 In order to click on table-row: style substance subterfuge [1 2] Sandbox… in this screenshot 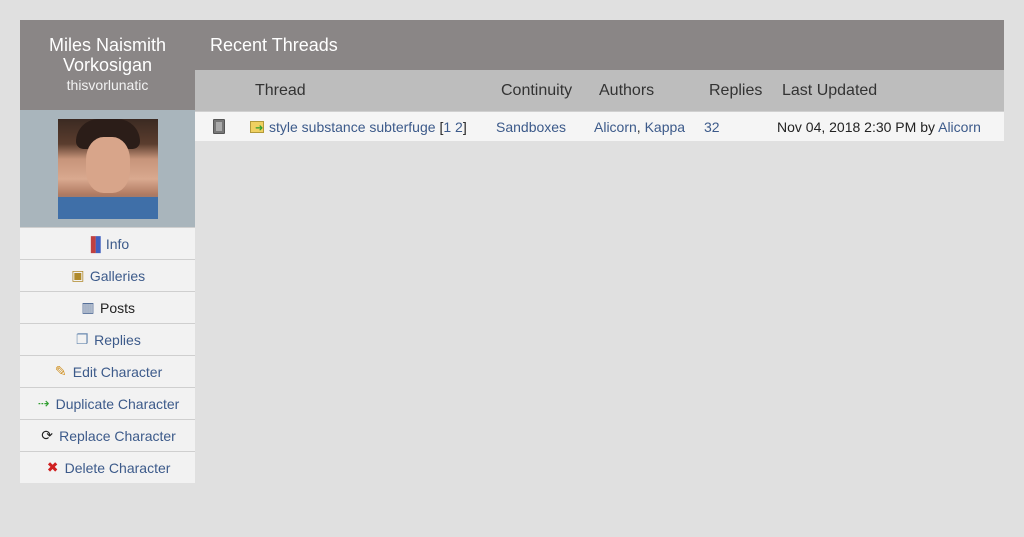, I will do `click(599, 126)`.